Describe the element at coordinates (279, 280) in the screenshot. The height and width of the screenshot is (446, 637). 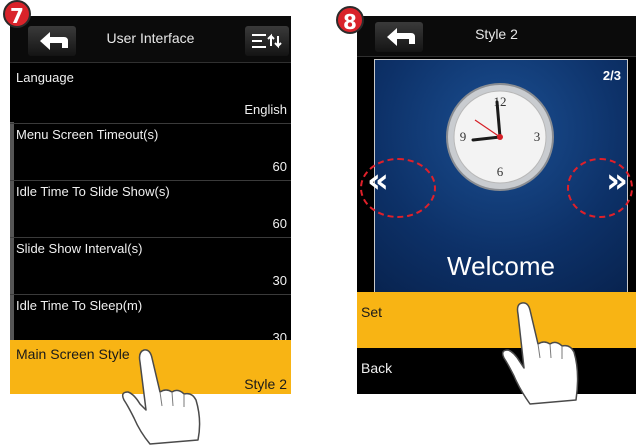
I see `menu-item-value: 30` at that location.